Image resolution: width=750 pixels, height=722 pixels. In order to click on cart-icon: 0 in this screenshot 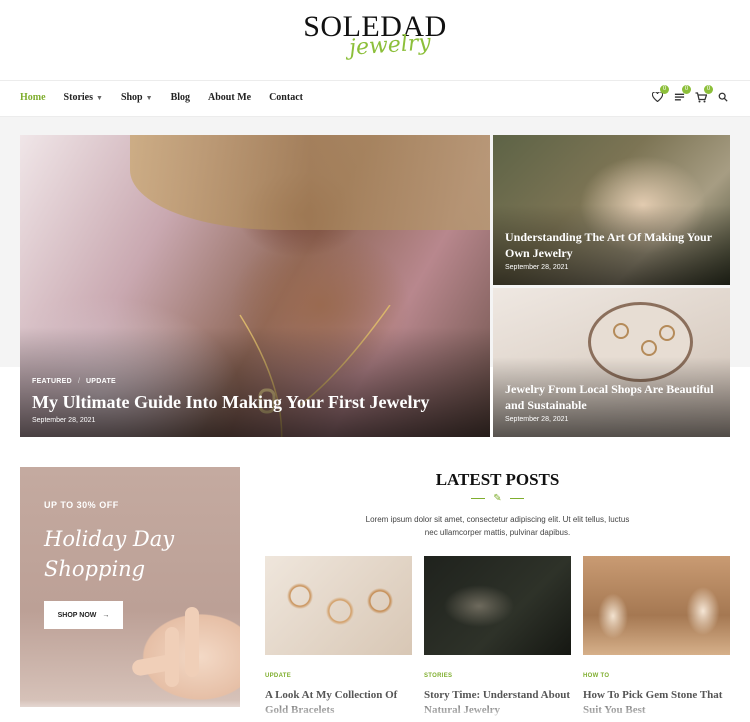, I will do `click(703, 94)`.